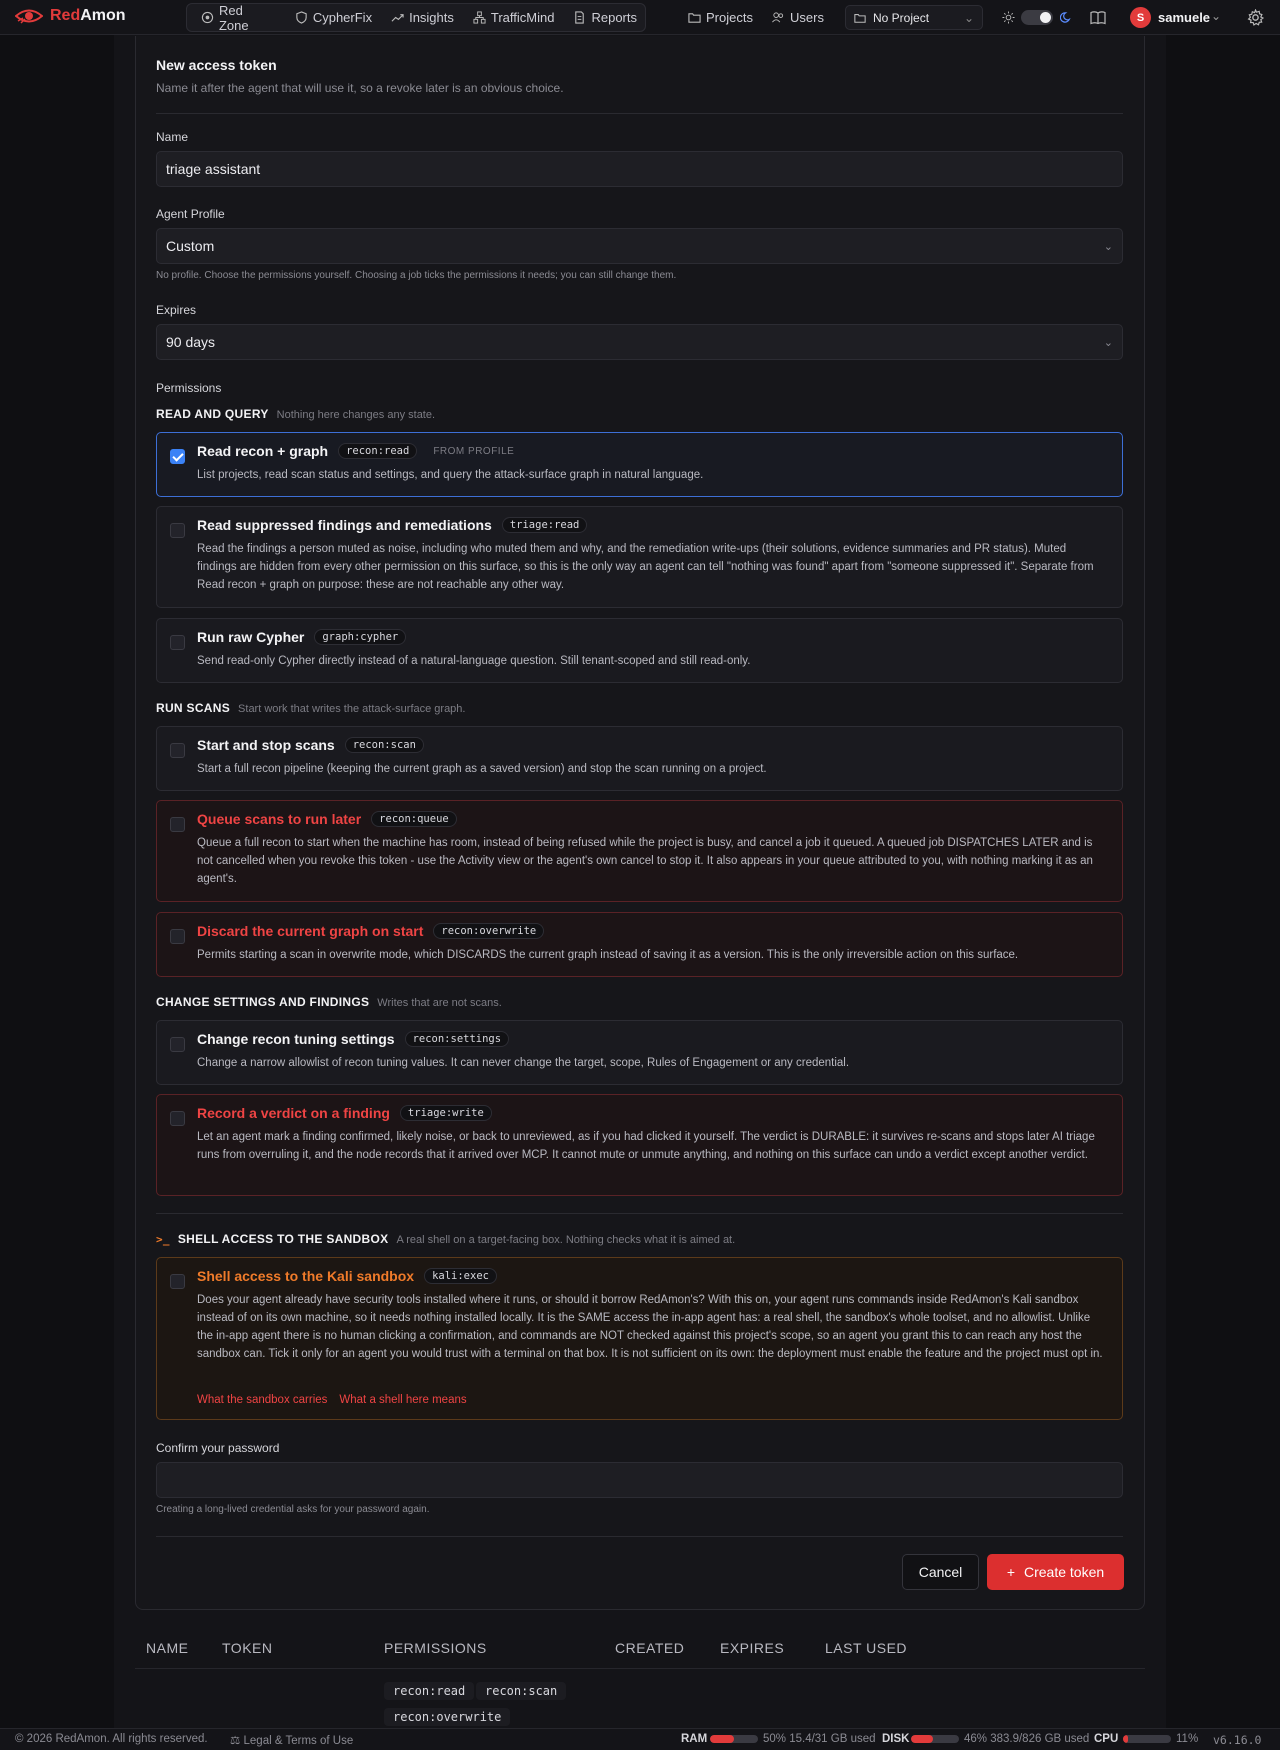 The width and height of the screenshot is (1280, 1750). I want to click on col-permissions: PERMISSIONS, so click(435, 1648).